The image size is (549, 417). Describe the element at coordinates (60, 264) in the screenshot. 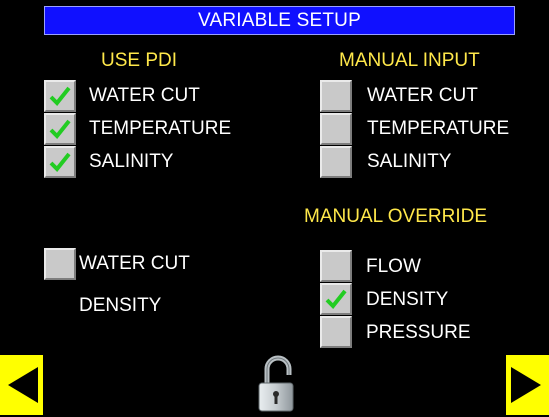

I see `water-cut-density-checkbox` at that location.